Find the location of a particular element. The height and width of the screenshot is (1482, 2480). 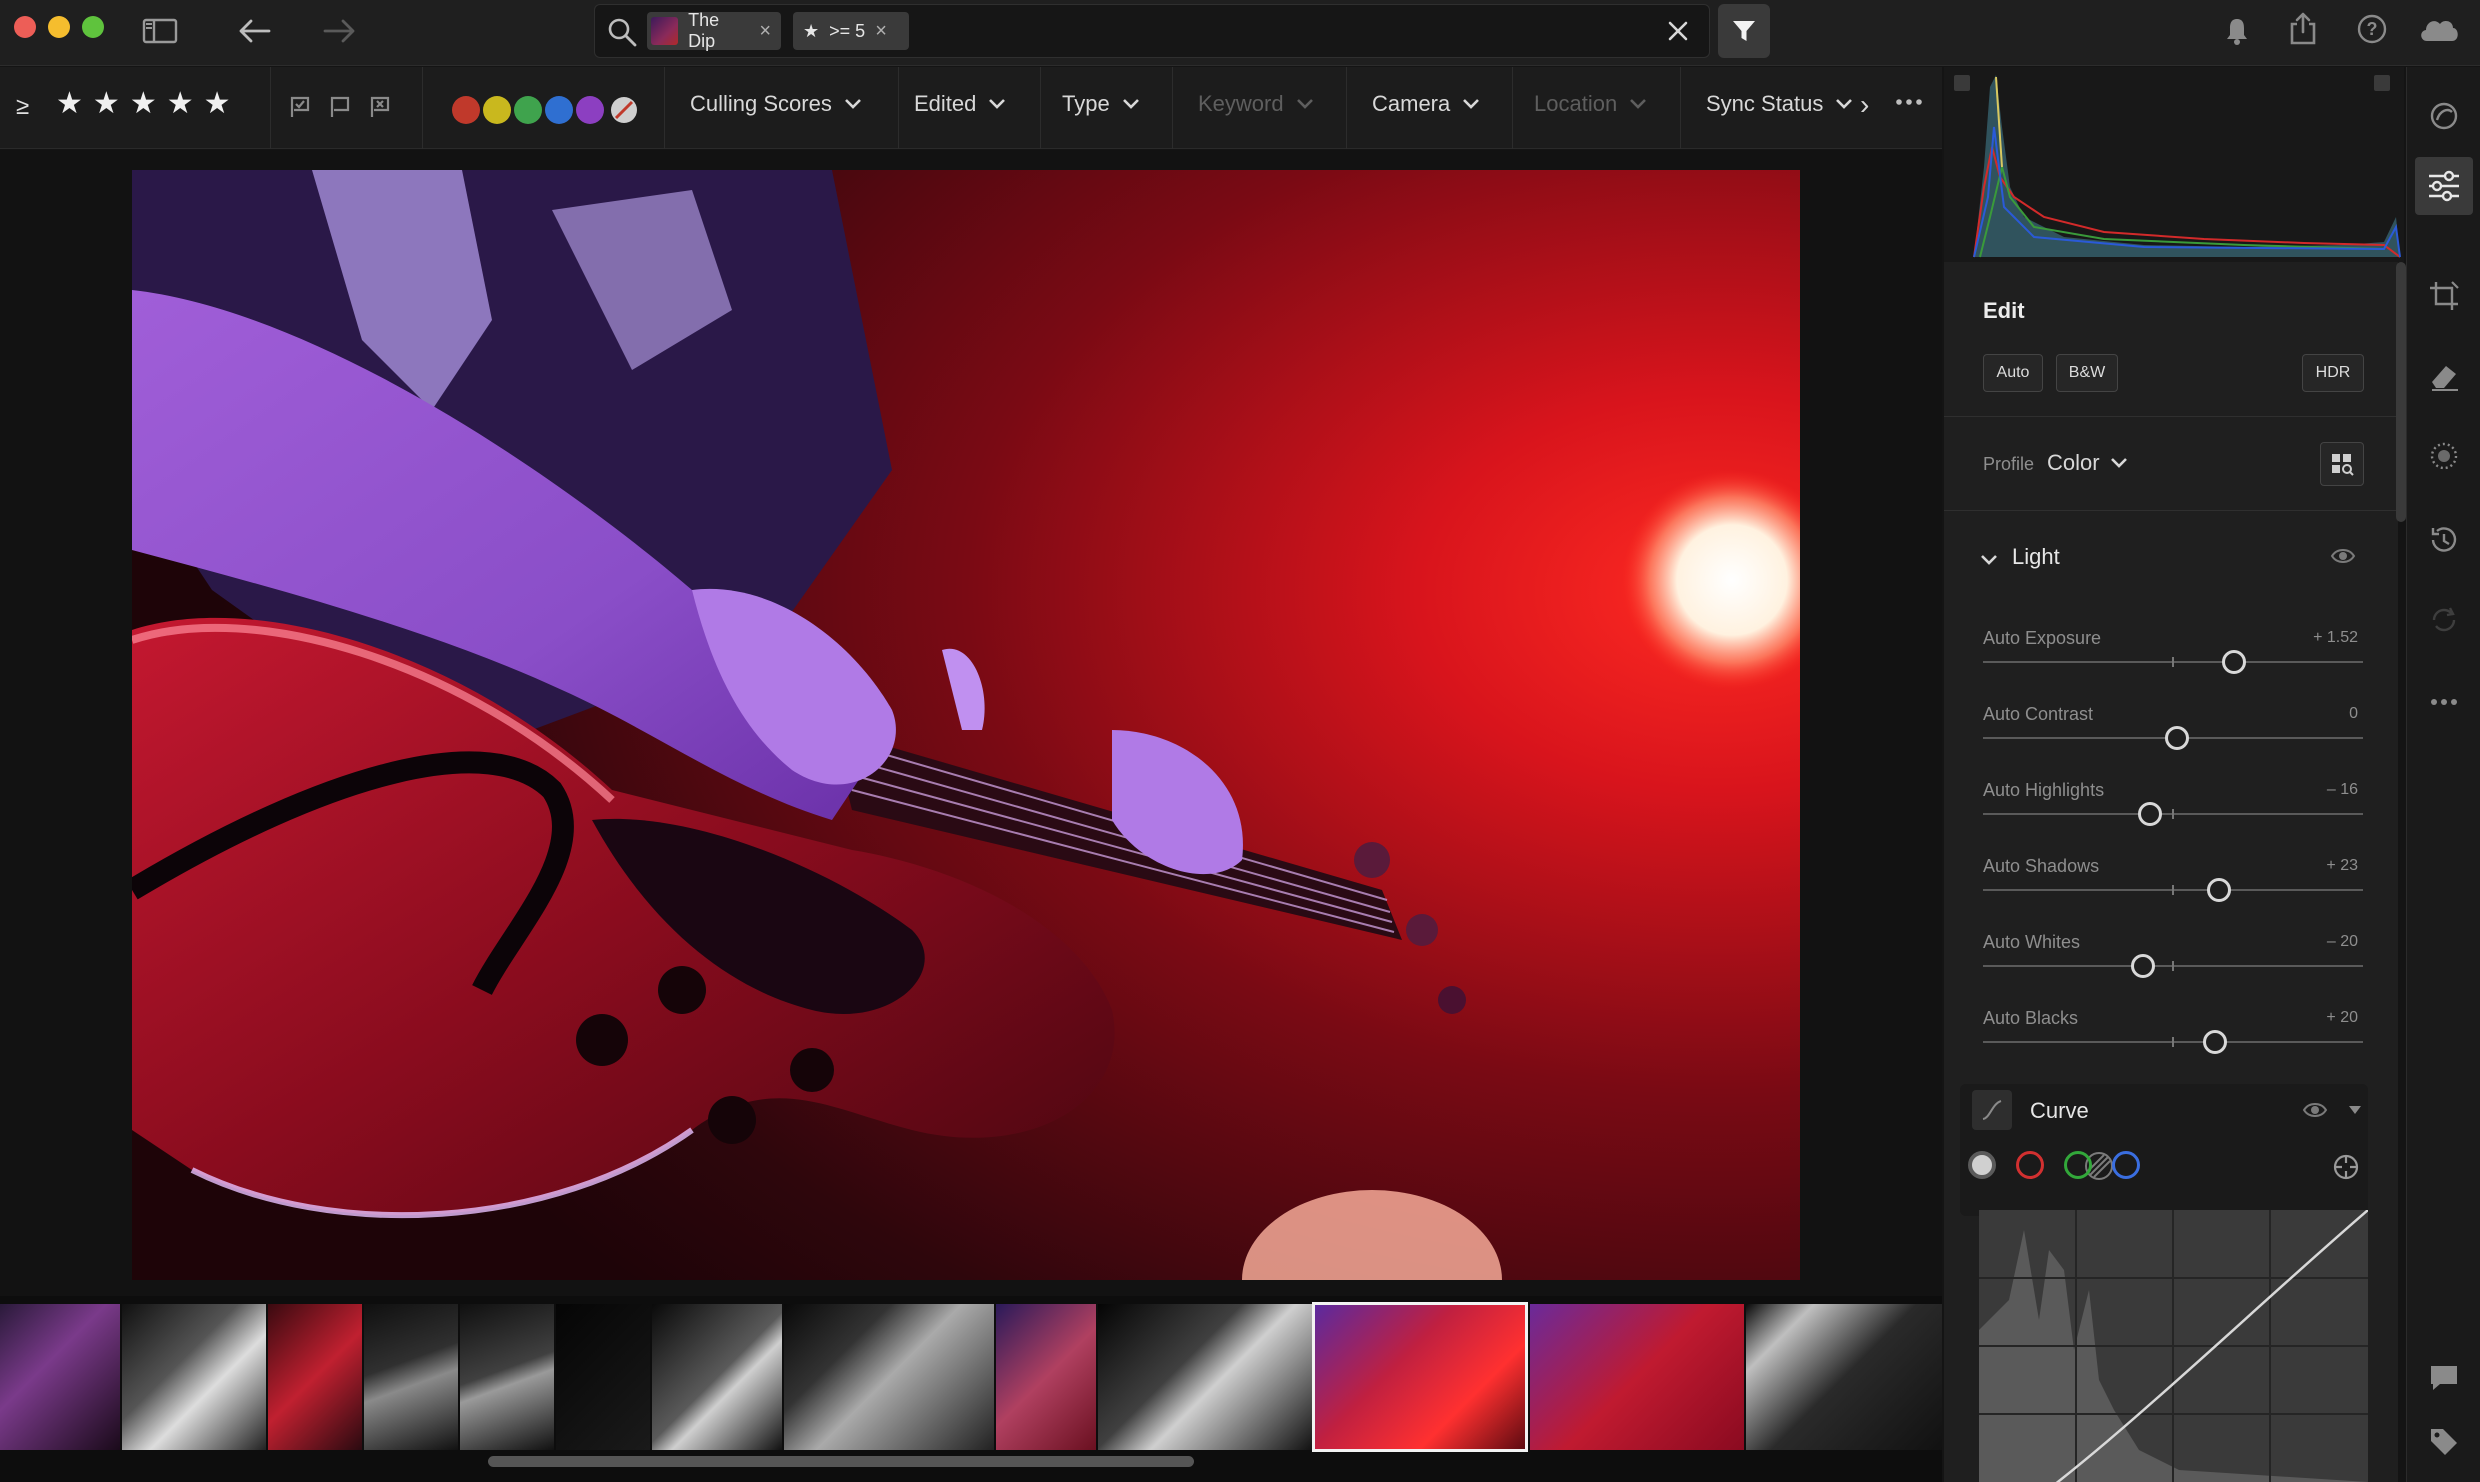

clear-search-icon is located at coordinates (1678, 31).